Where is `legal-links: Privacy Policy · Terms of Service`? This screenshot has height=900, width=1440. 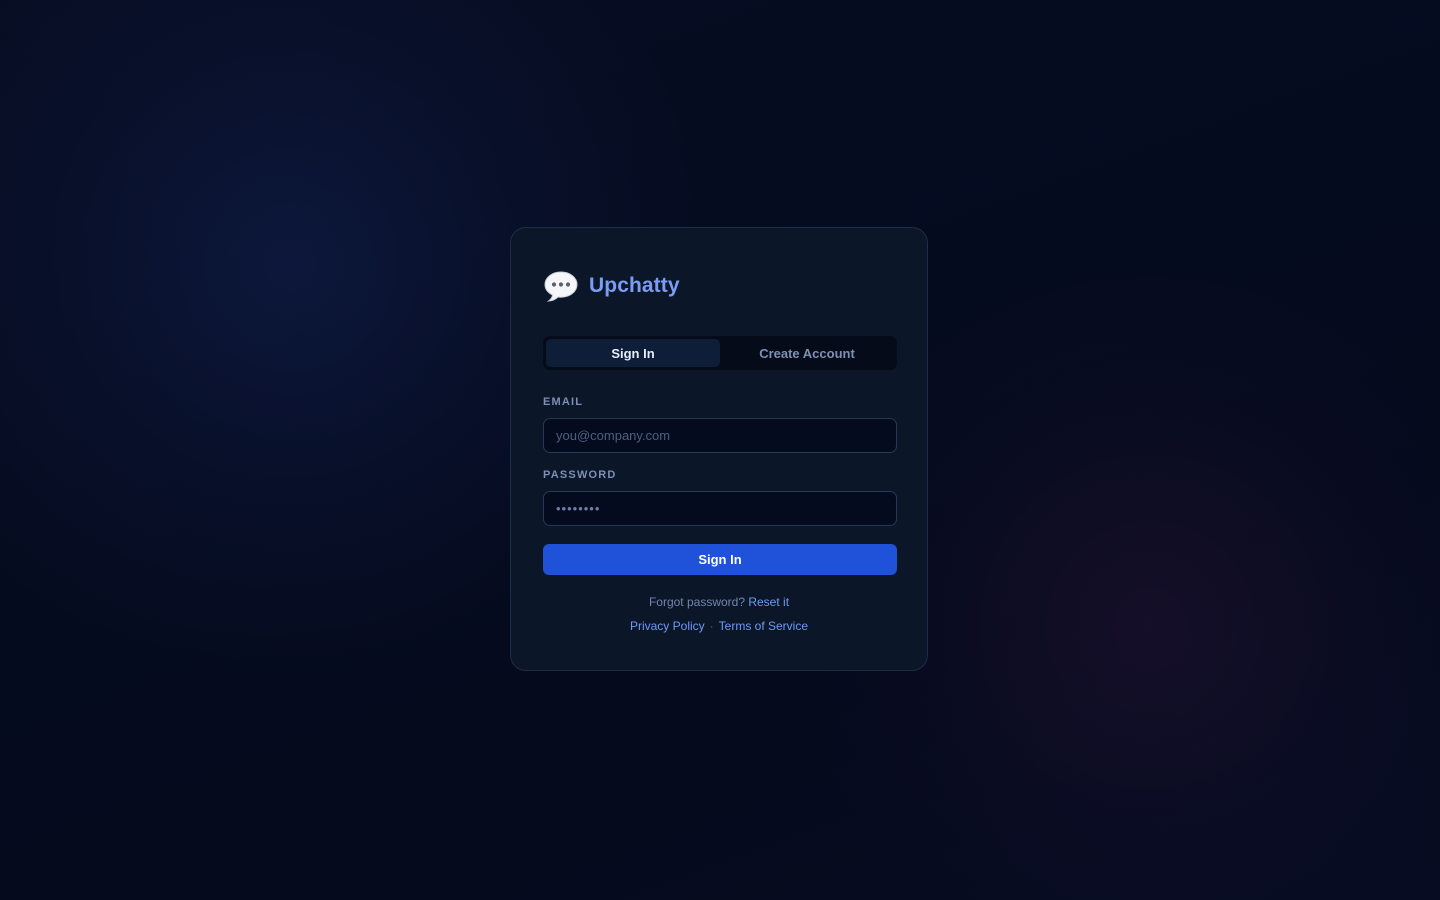
legal-links: Privacy Policy · Terms of Service is located at coordinates (719, 626).